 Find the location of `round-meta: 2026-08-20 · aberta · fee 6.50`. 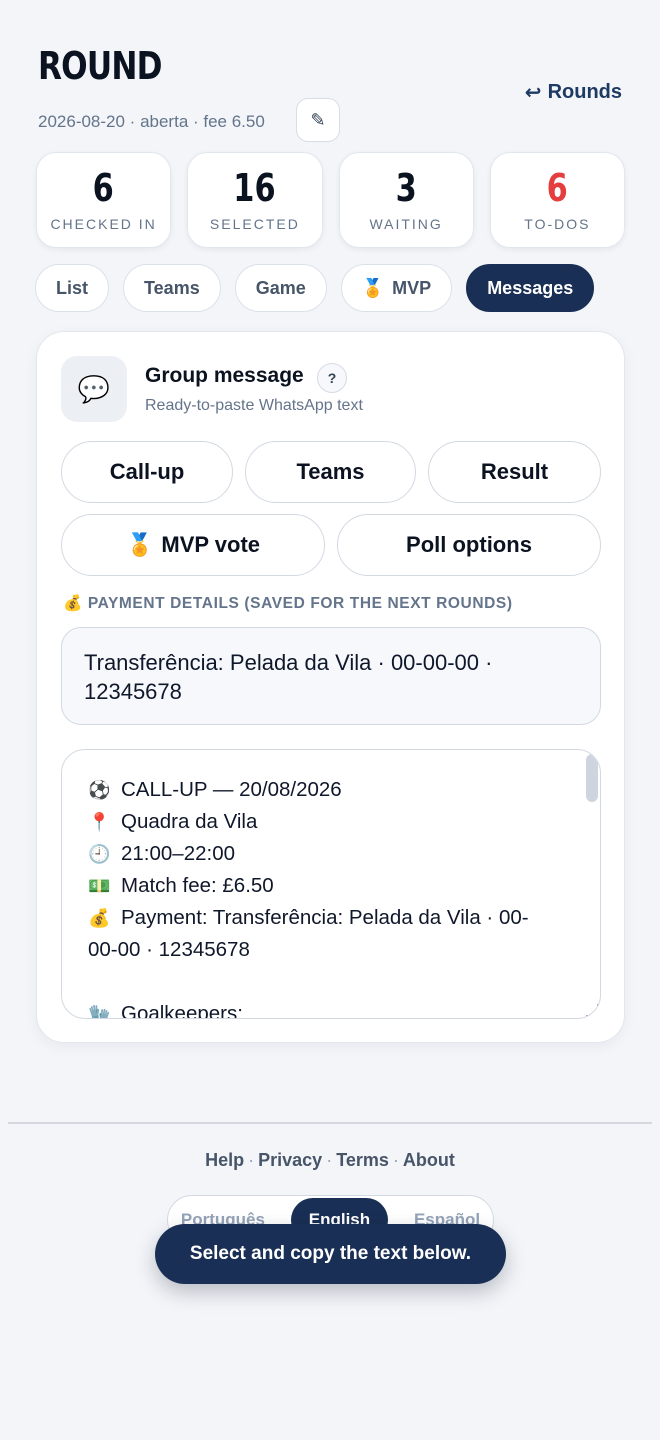

round-meta: 2026-08-20 · aberta · fee 6.50 is located at coordinates (151, 121).